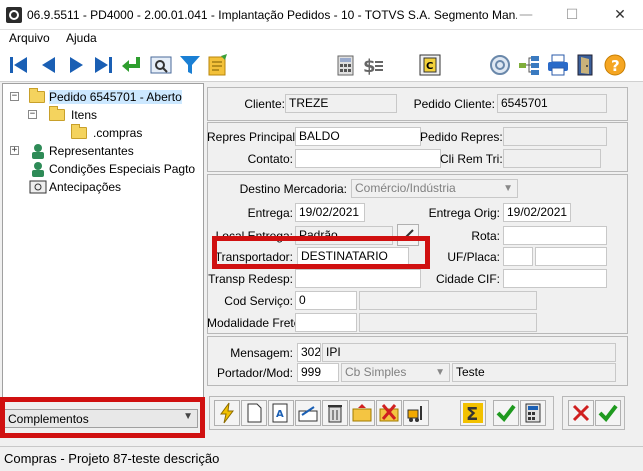  Describe the element at coordinates (14, 150) in the screenshot. I see `expand-icon: +` at that location.